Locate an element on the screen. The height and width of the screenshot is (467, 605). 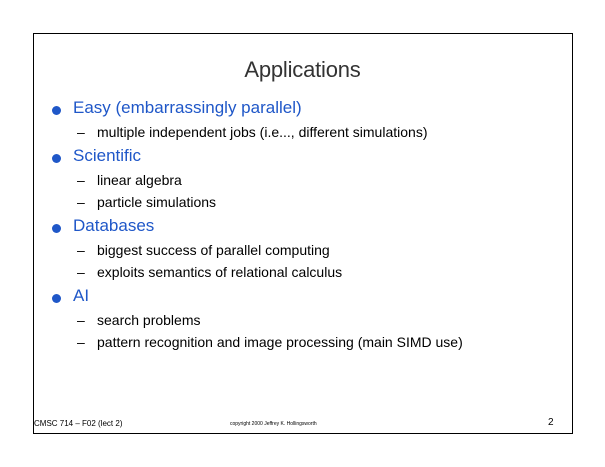
bullet-item: AI is located at coordinates (312, 298).